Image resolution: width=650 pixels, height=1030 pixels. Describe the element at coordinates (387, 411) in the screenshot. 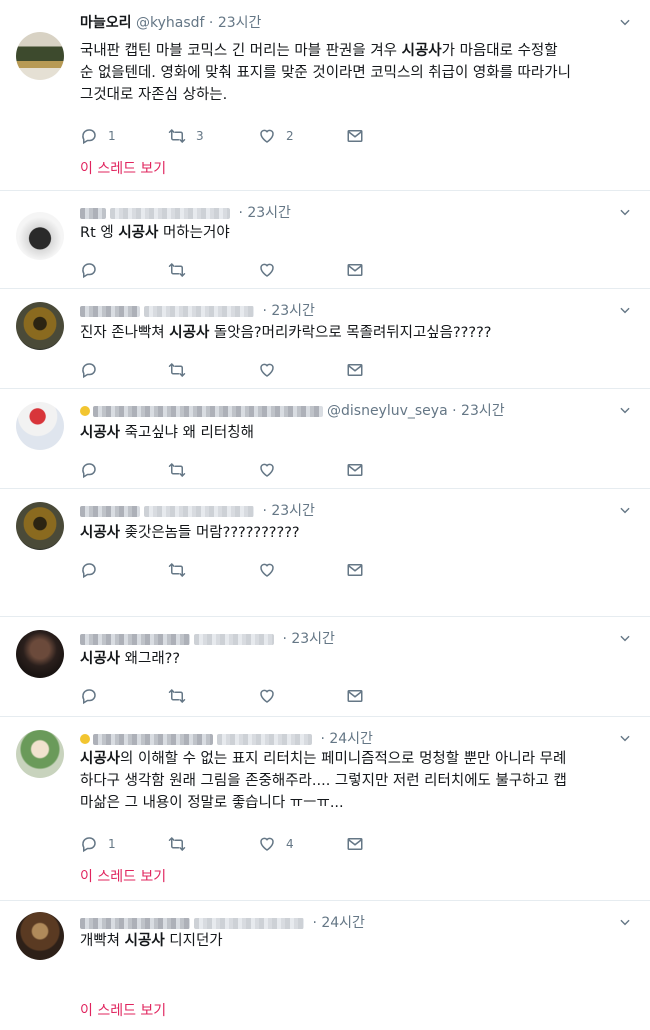

I see `user-handle: @disneyluv_seya` at that location.